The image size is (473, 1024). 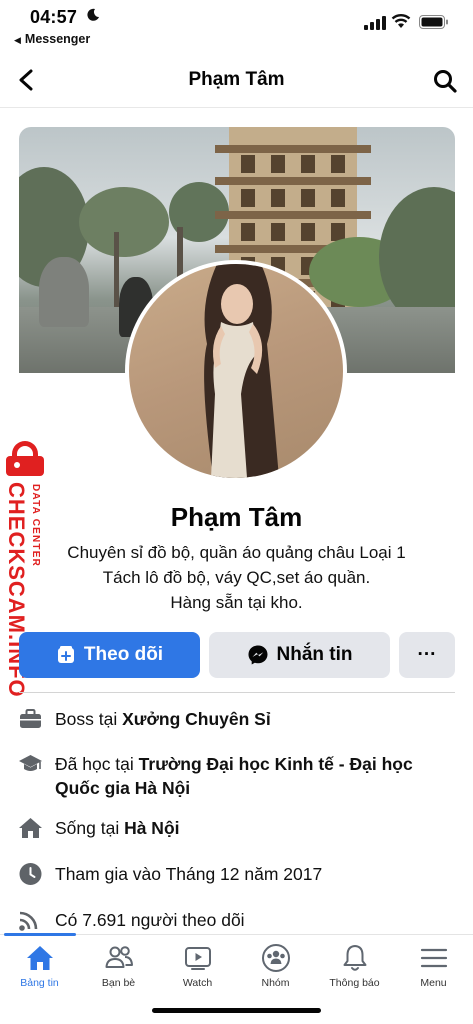 I want to click on bio-line: Tách lô đồ bộ, váy QC,set áo quần., so click(x=236, y=577).